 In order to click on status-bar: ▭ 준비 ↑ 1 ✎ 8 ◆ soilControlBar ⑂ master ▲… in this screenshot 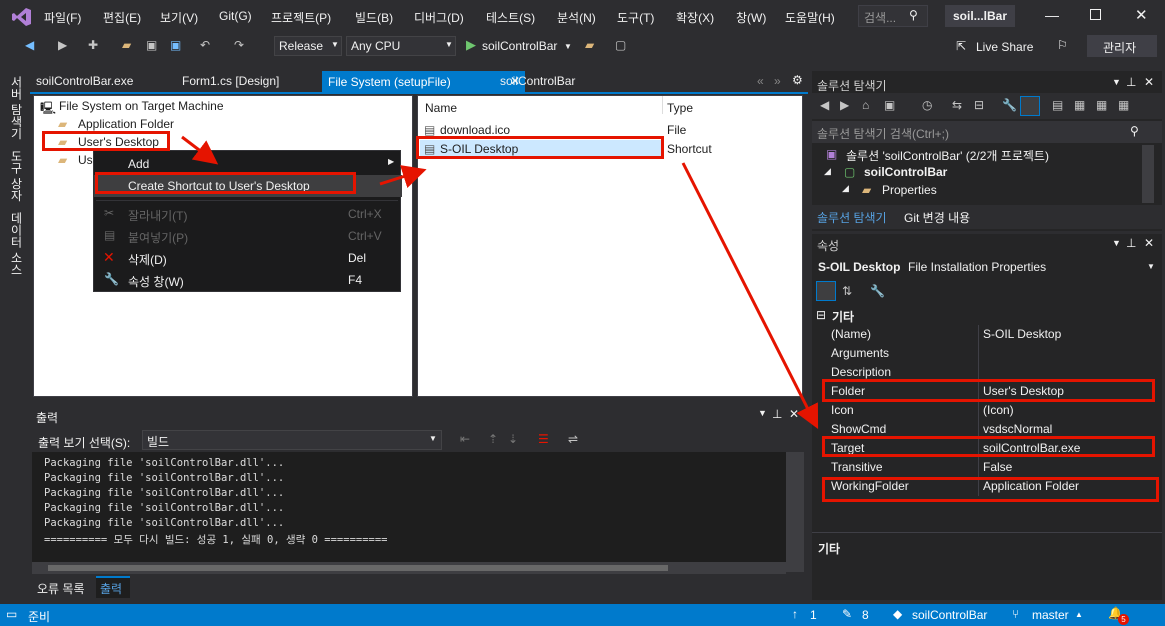, I will do `click(582, 615)`.